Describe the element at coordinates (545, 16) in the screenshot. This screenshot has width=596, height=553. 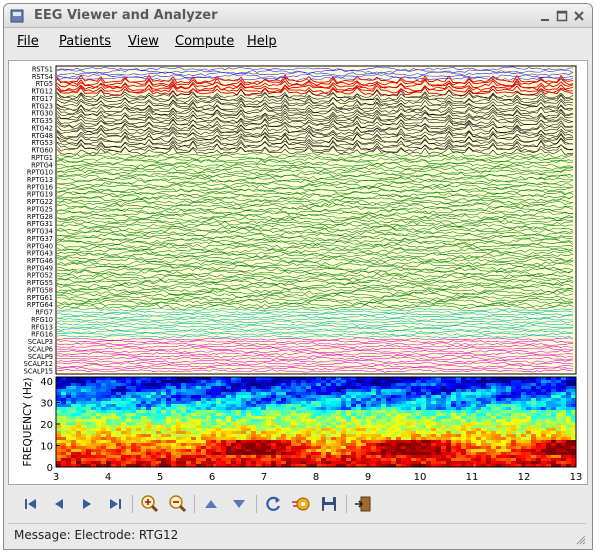
I see `minimize-icon` at that location.